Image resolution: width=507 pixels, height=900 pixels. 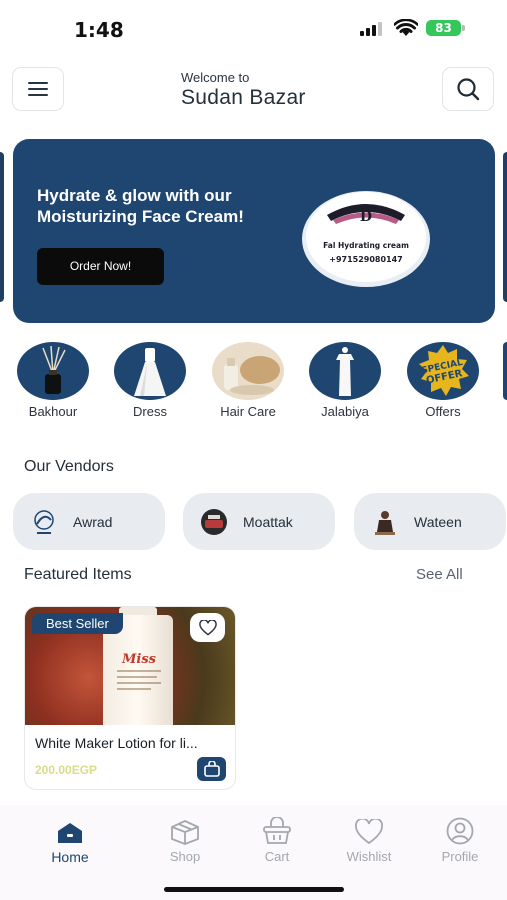 I want to click on category-label: Bakhour, so click(x=53, y=411).